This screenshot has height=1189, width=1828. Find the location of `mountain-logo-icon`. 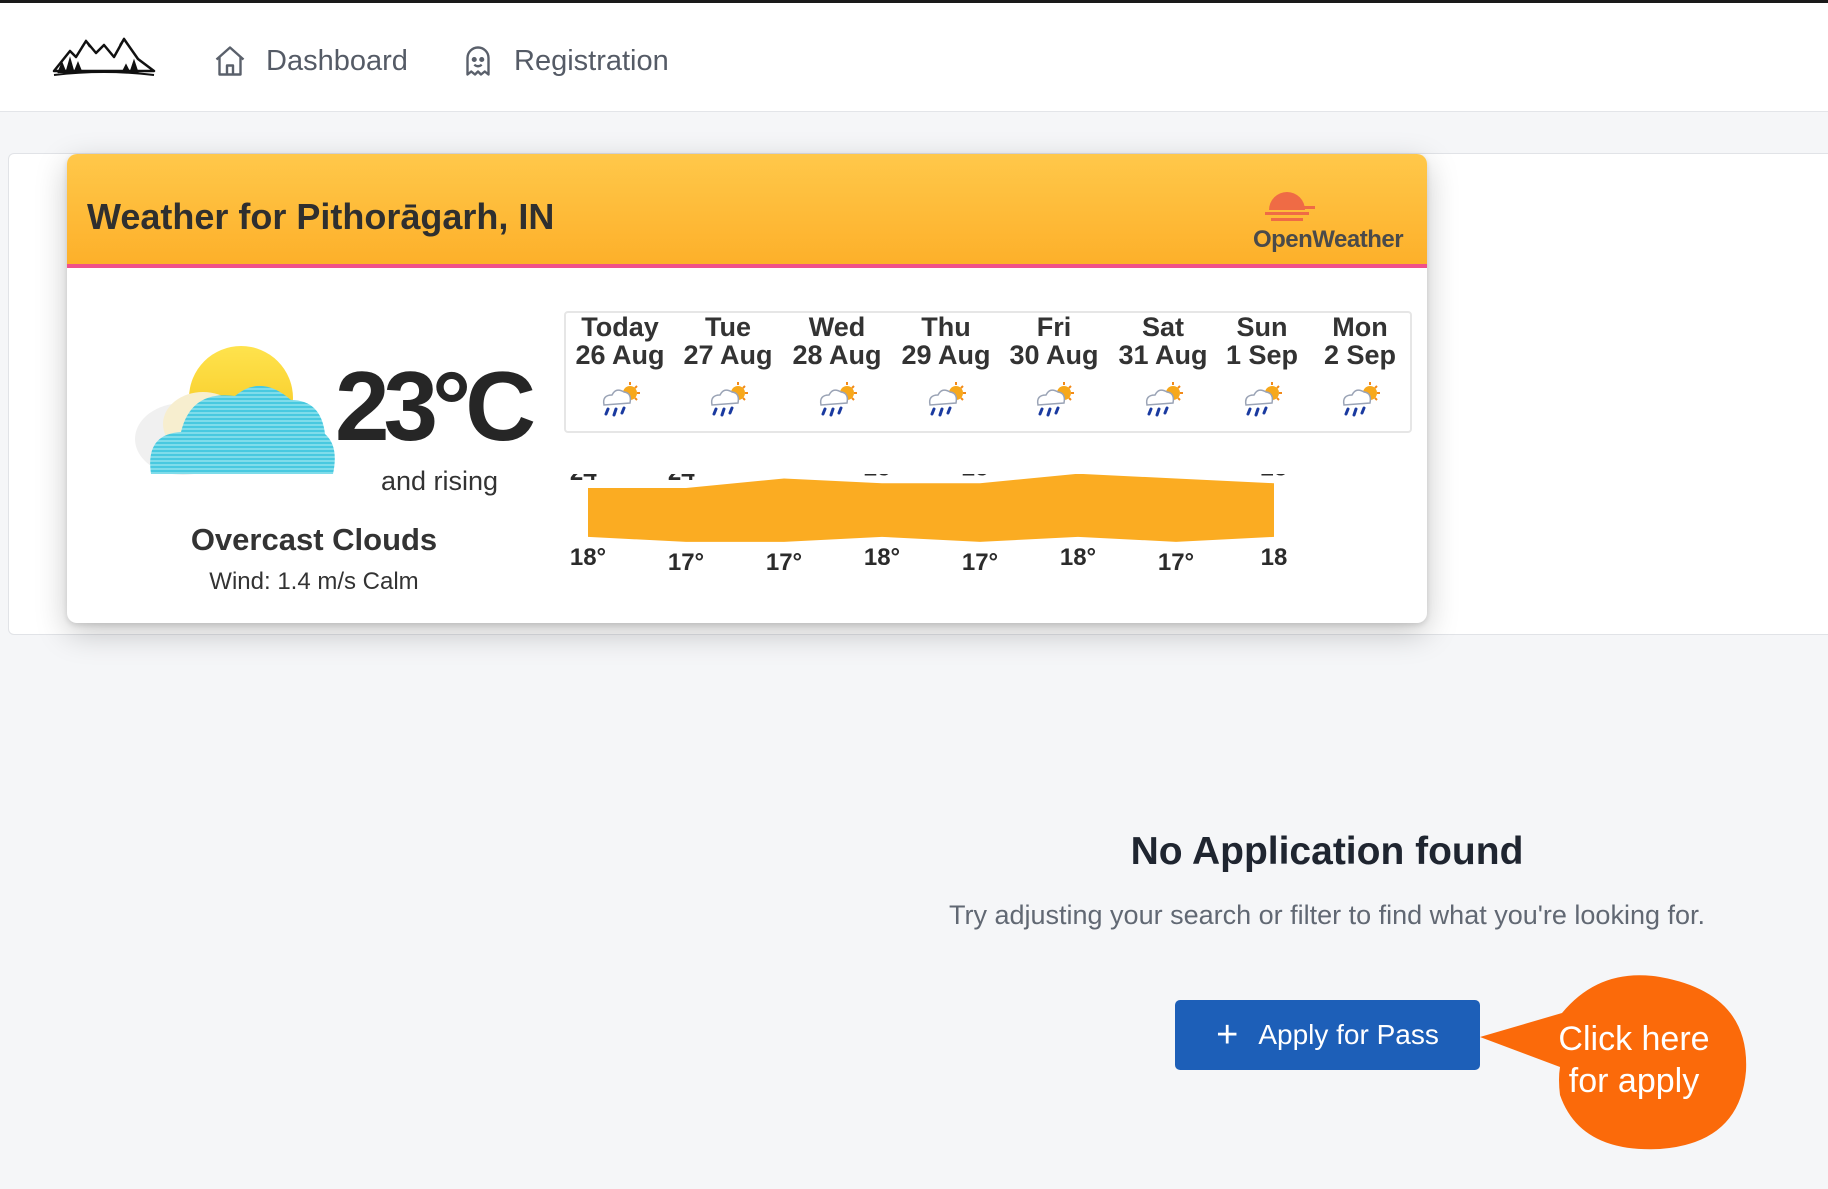

mountain-logo-icon is located at coordinates (104, 55).